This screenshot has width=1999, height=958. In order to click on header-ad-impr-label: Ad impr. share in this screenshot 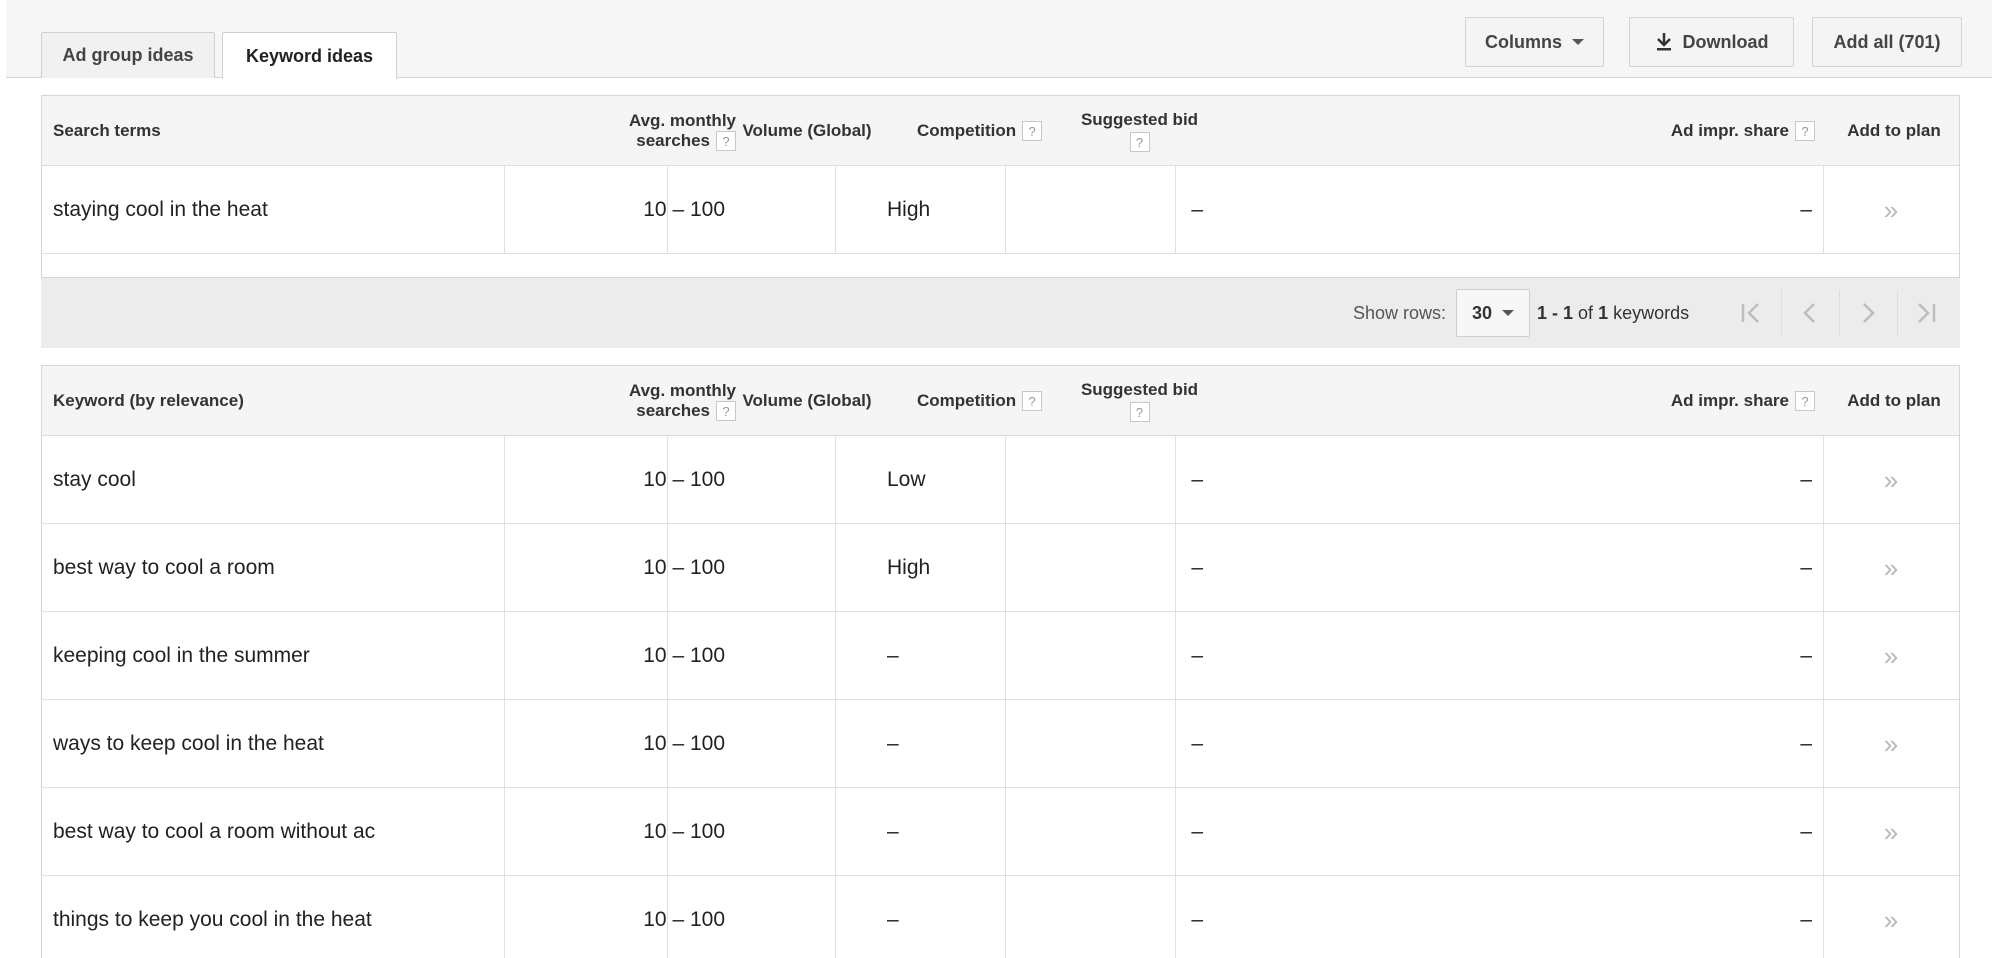, I will do `click(1729, 130)`.